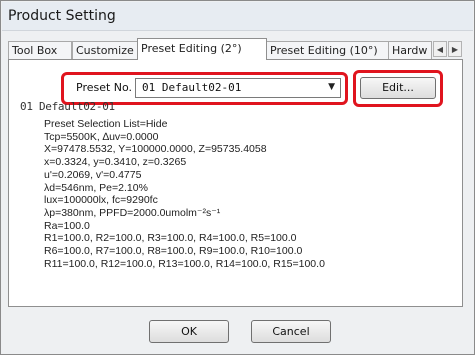  Describe the element at coordinates (101, 200) in the screenshot. I see `info-line: lux=100000lx, fc=9290fc` at that location.